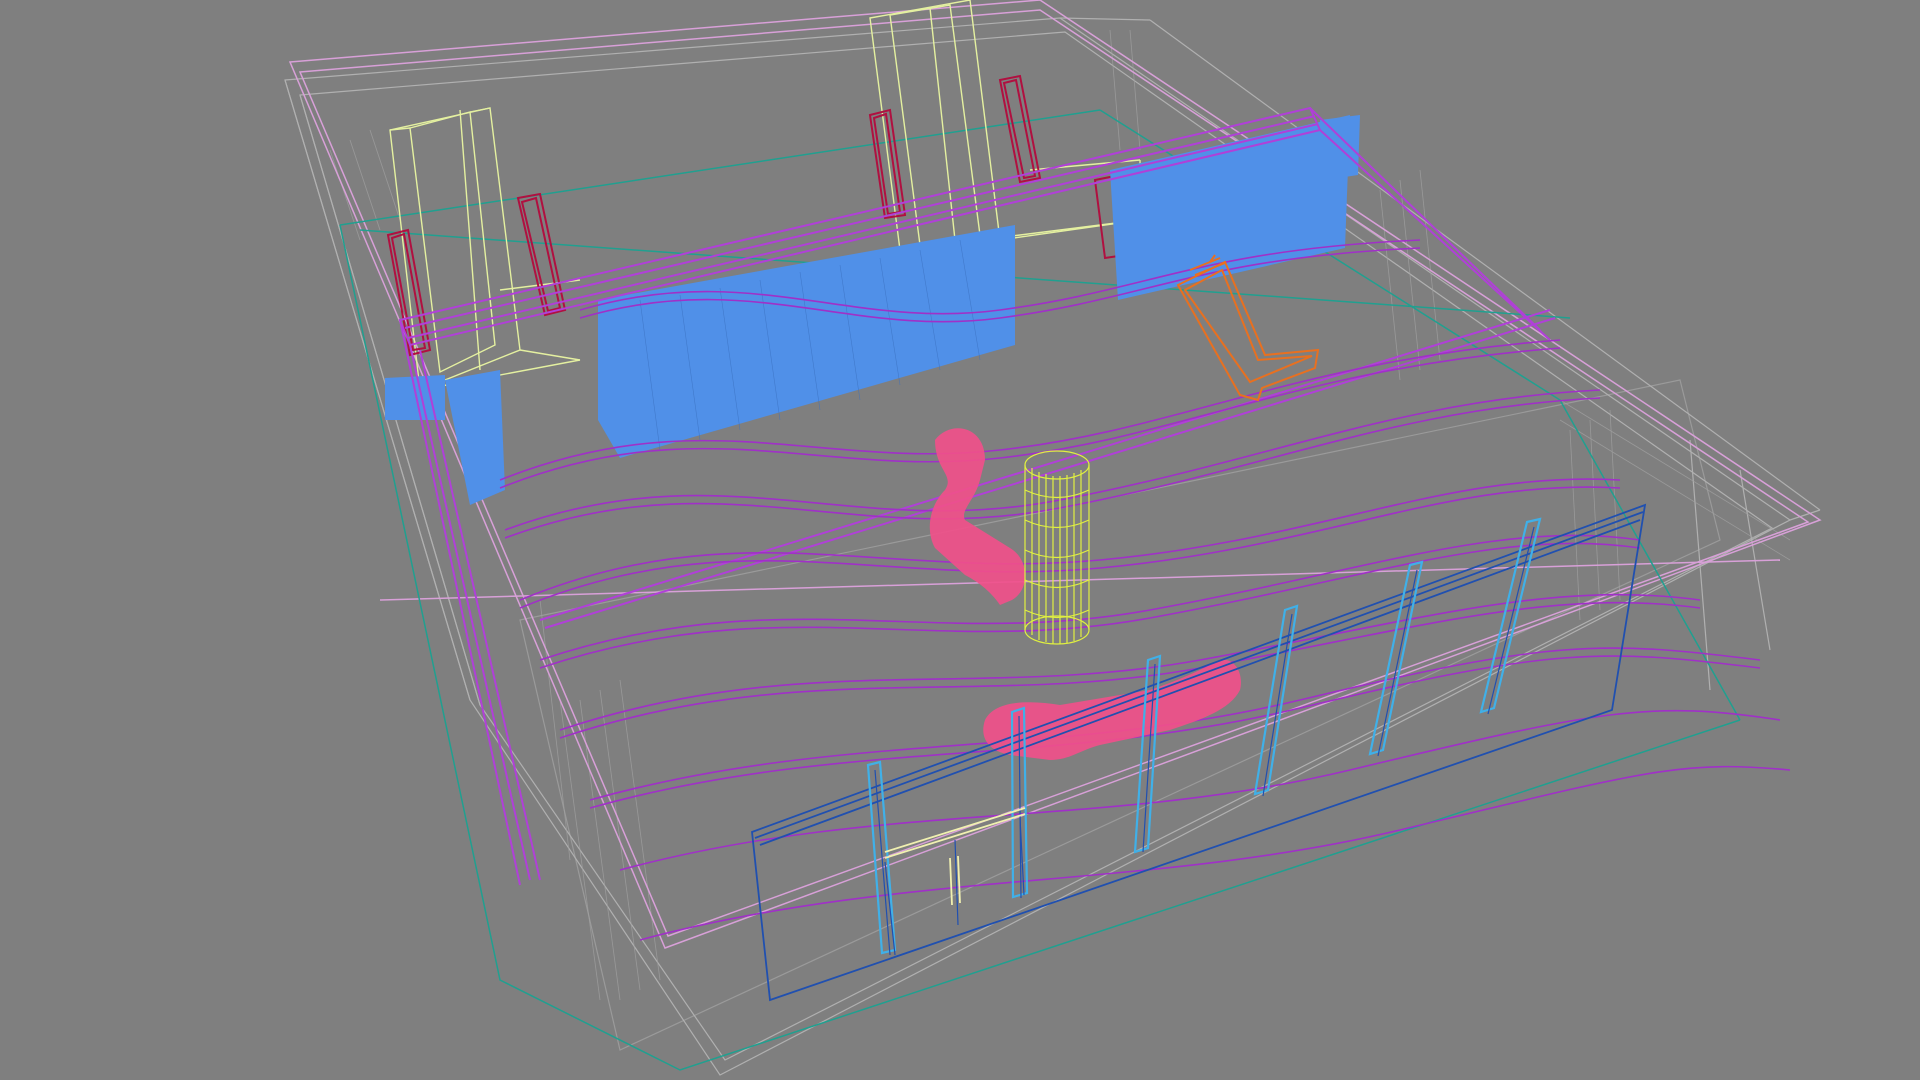 The width and height of the screenshot is (1920, 1080). What do you see at coordinates (977, 516) in the screenshot?
I see `pink-sculpture-upper` at bounding box center [977, 516].